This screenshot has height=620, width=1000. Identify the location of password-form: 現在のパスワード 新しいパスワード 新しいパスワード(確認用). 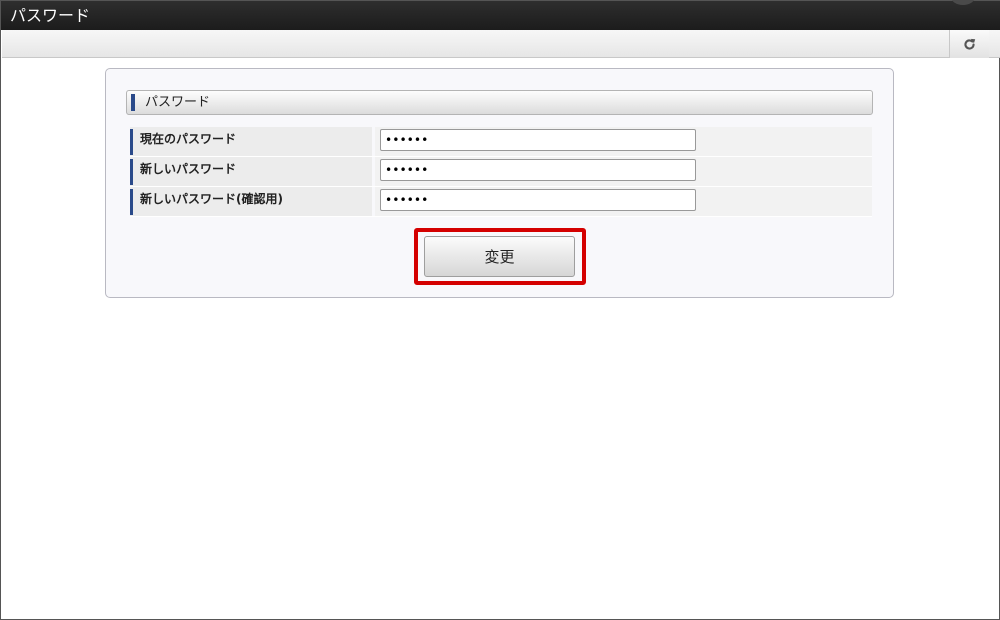
(501, 172).